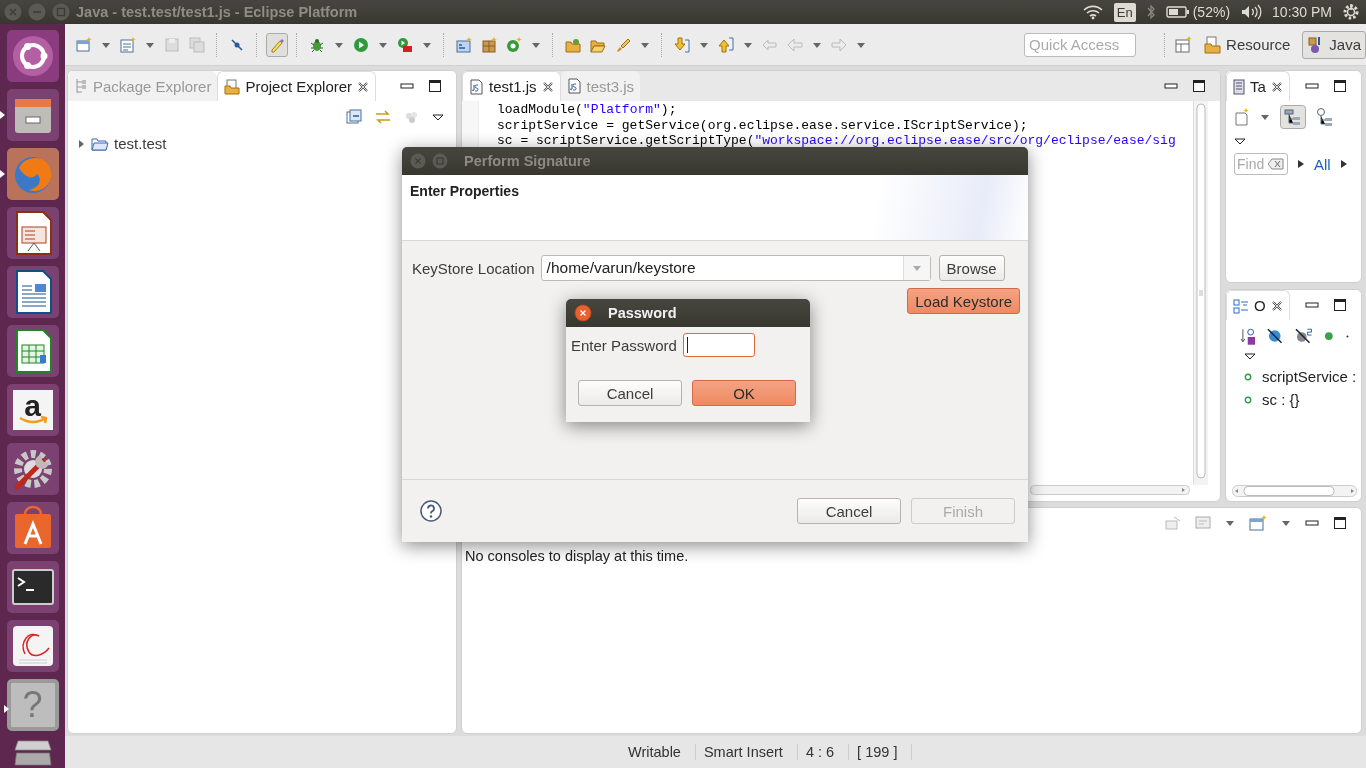  I want to click on up-arrow-list-icon, so click(726, 44).